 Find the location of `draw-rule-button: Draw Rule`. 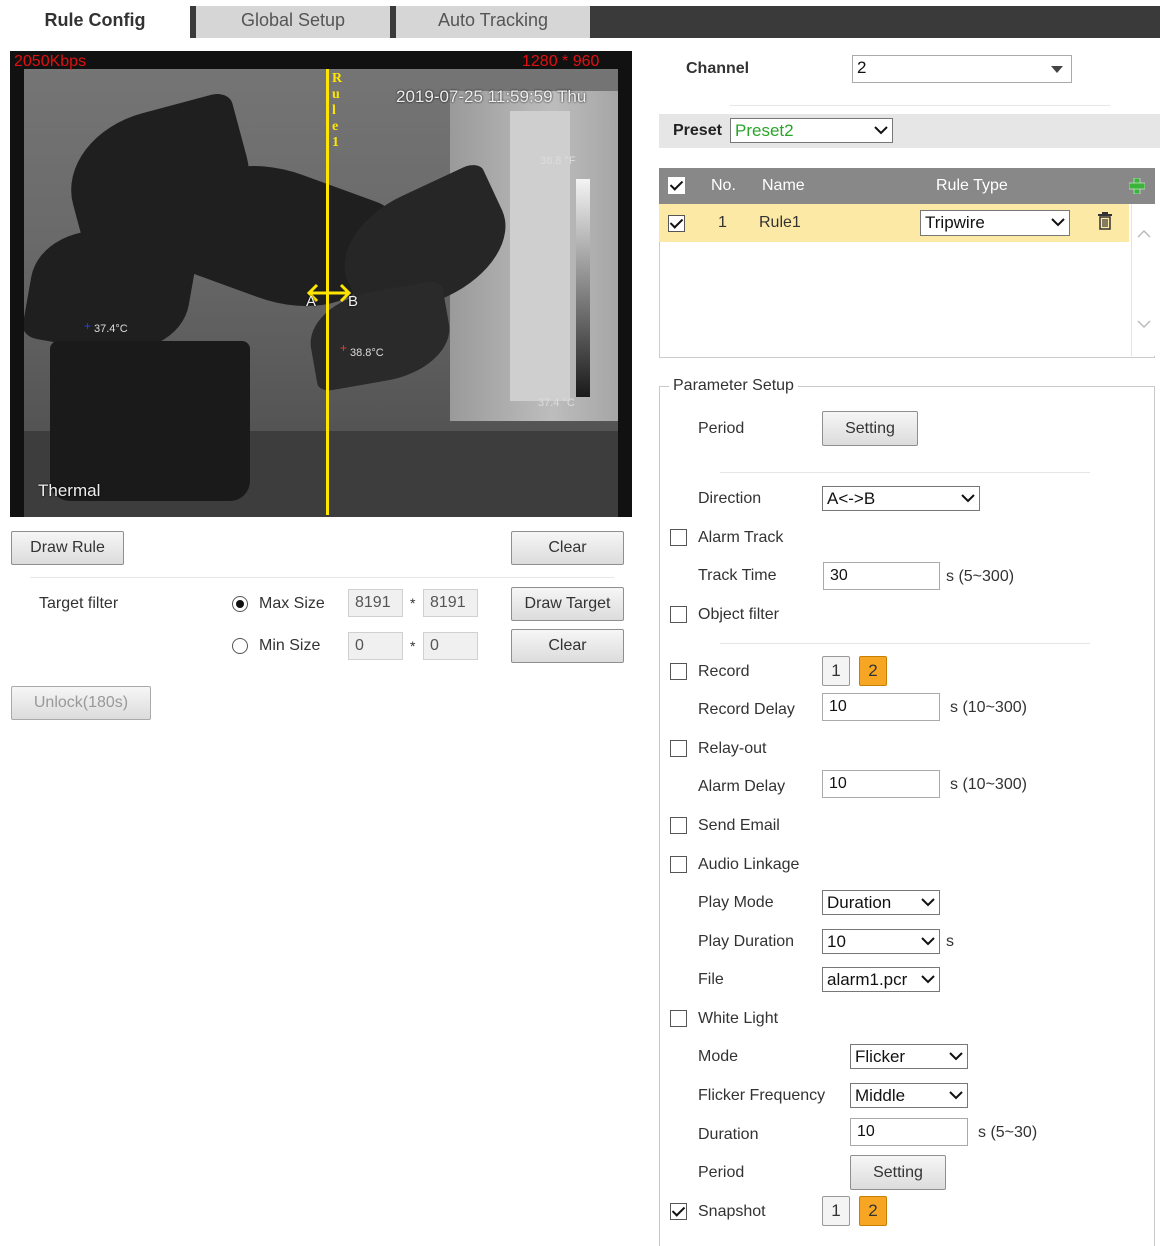

draw-rule-button: Draw Rule is located at coordinates (67, 548).